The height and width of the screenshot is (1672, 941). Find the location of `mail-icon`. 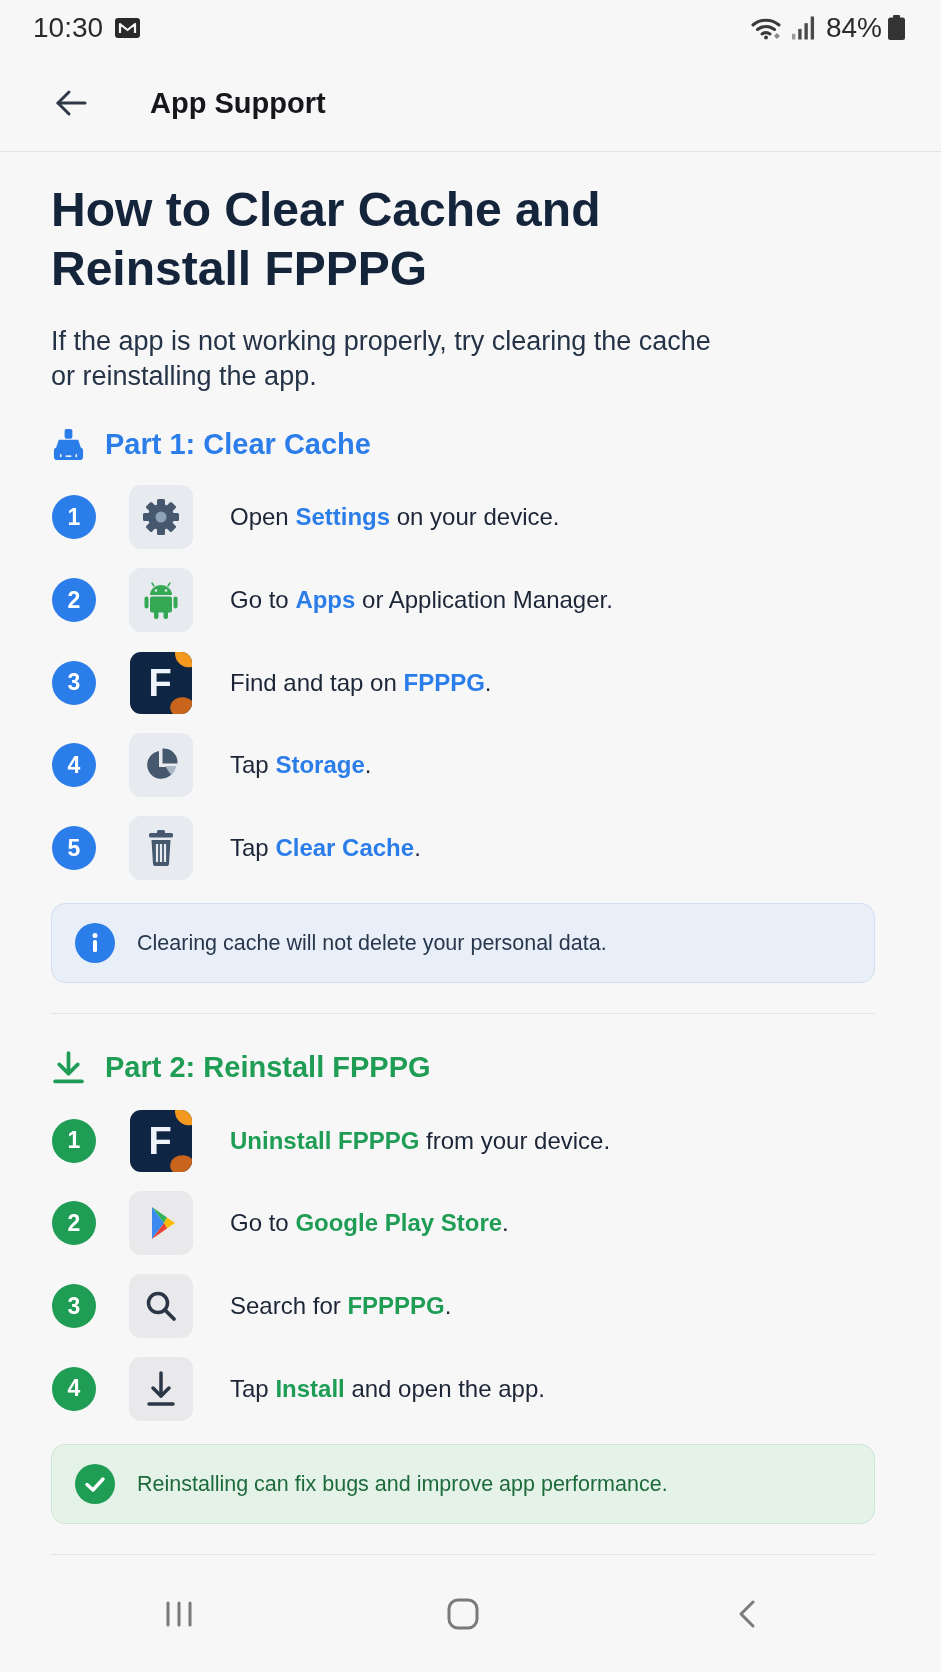

mail-icon is located at coordinates (128, 27).